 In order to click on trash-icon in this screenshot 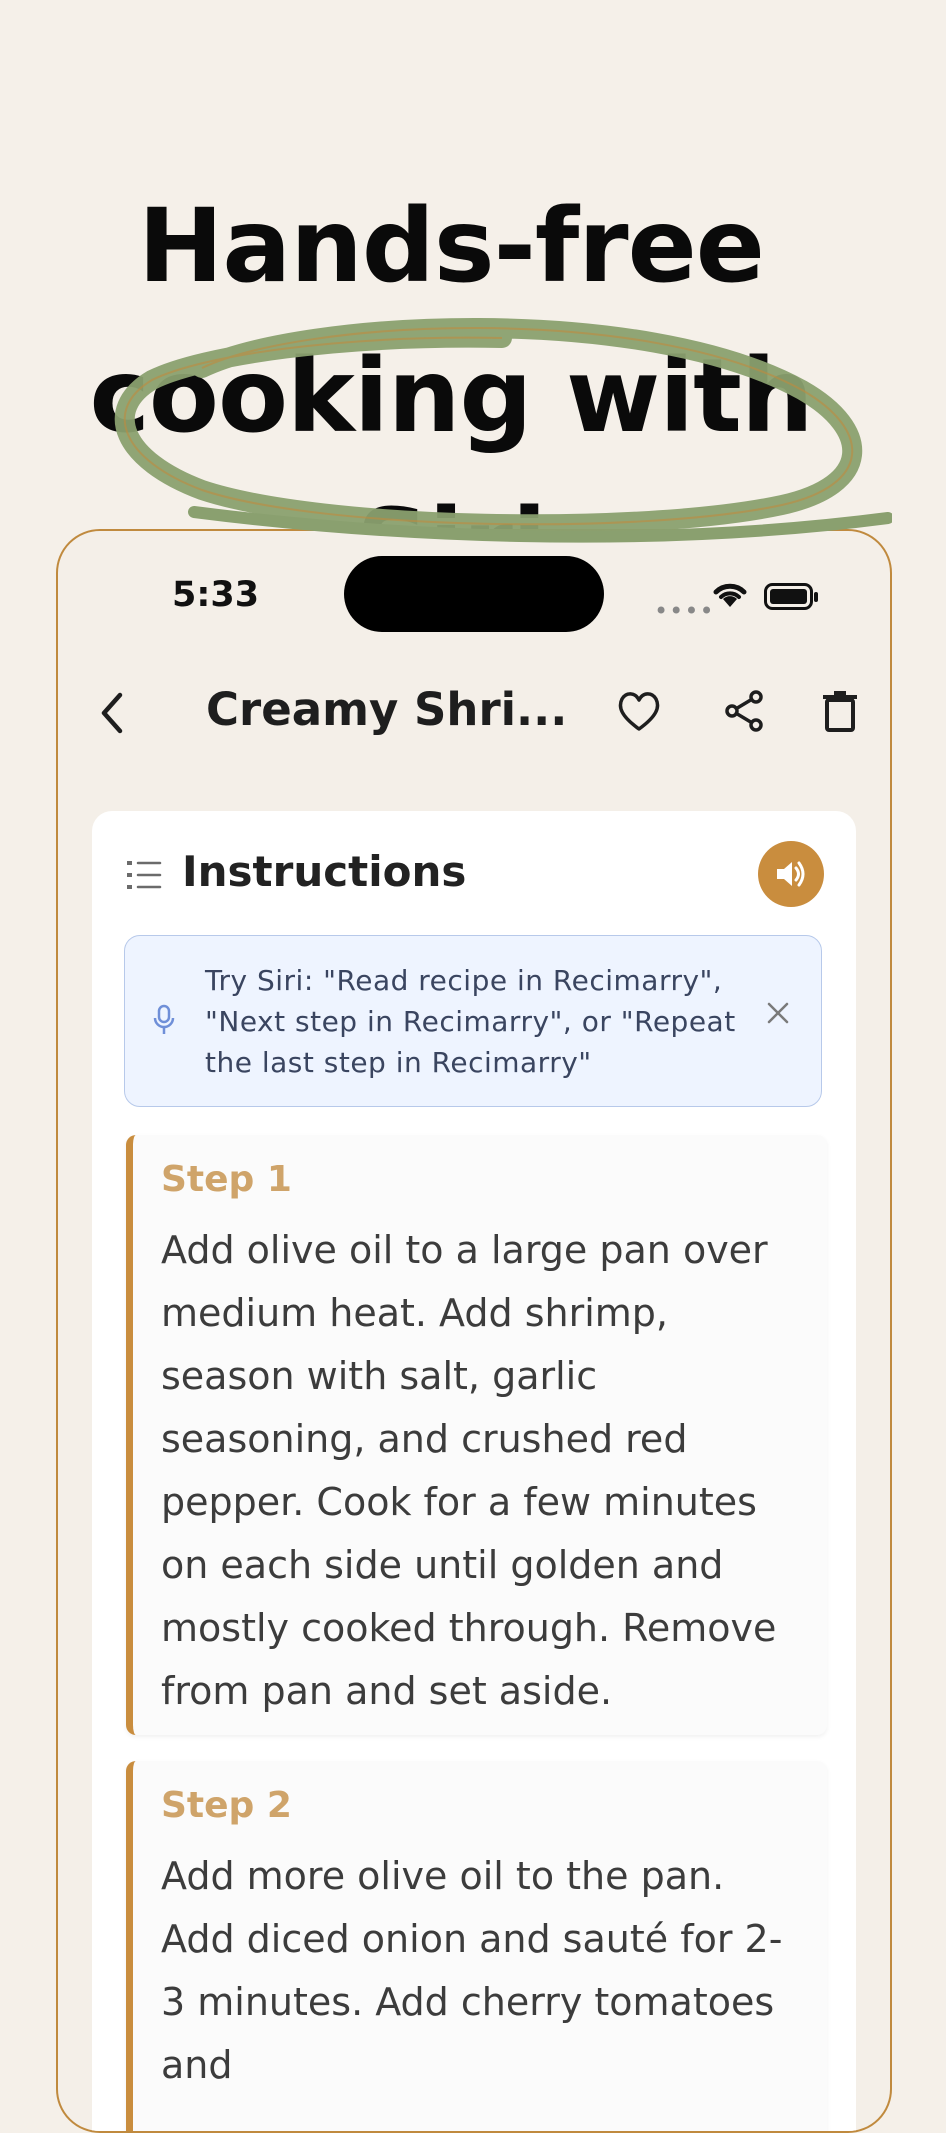, I will do `click(840, 711)`.